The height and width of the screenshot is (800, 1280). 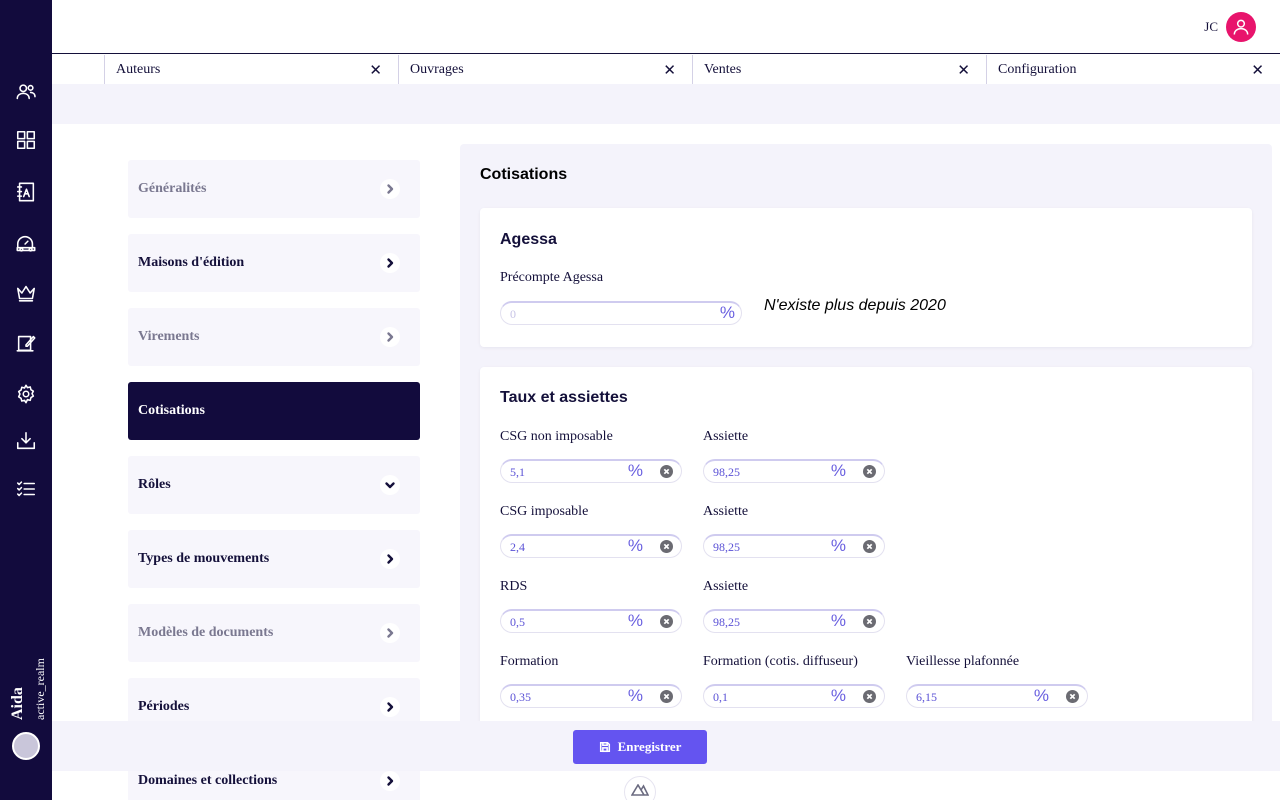 What do you see at coordinates (514, 586) in the screenshot?
I see `field-label: RDS` at bounding box center [514, 586].